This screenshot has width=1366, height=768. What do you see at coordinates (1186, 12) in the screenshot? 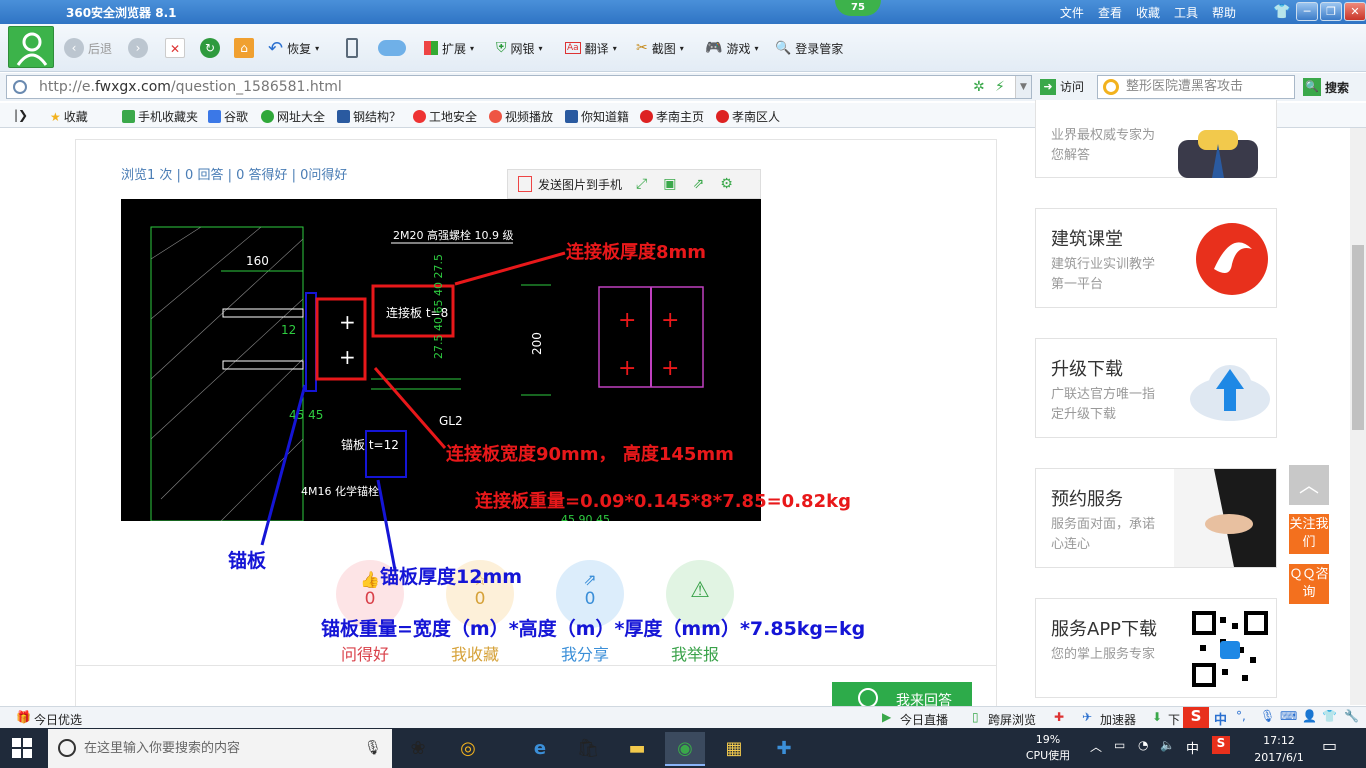
I see `menu-tools: 工具` at bounding box center [1186, 12].